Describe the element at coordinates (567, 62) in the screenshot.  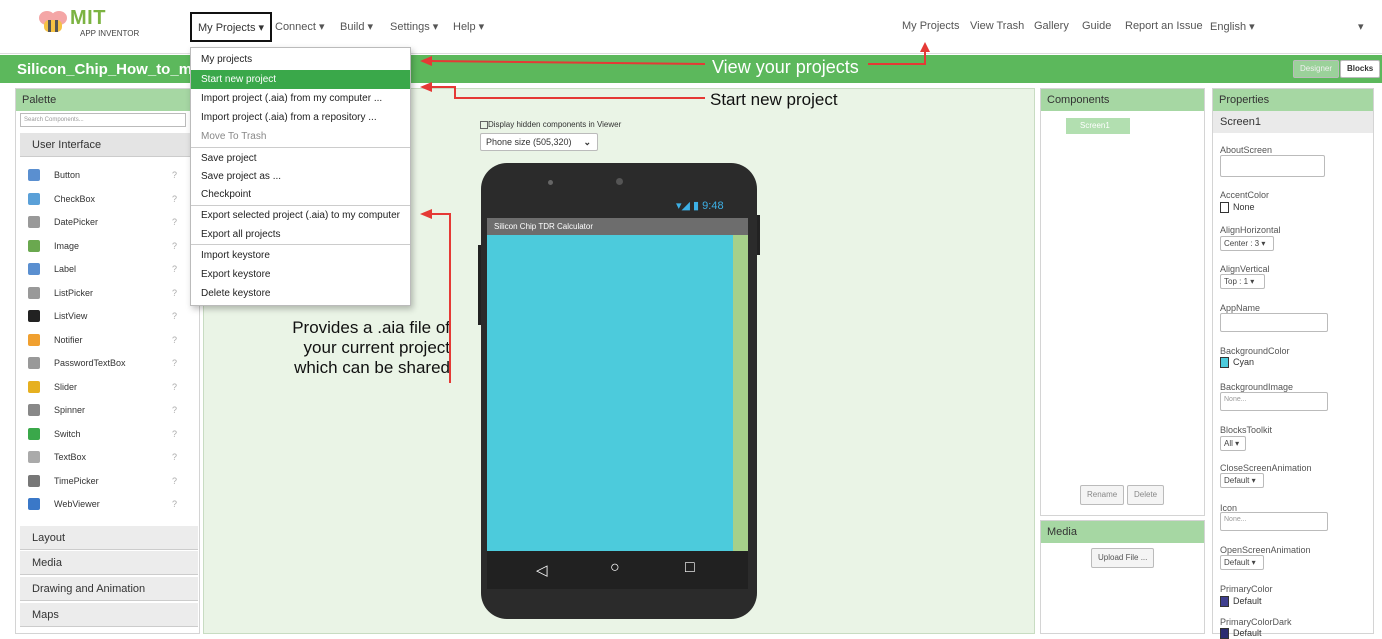
I see `arrow-view-projects` at that location.